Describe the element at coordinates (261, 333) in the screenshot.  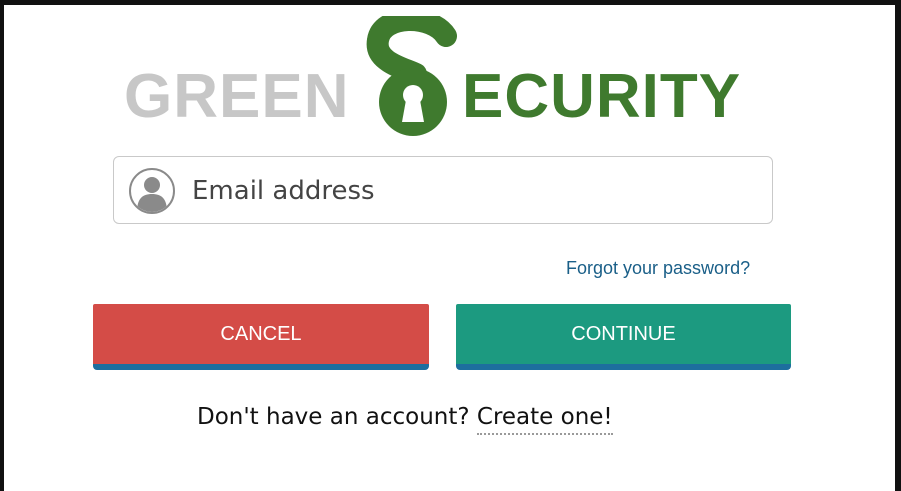
I see `cancel-button-label: CANCEL` at that location.